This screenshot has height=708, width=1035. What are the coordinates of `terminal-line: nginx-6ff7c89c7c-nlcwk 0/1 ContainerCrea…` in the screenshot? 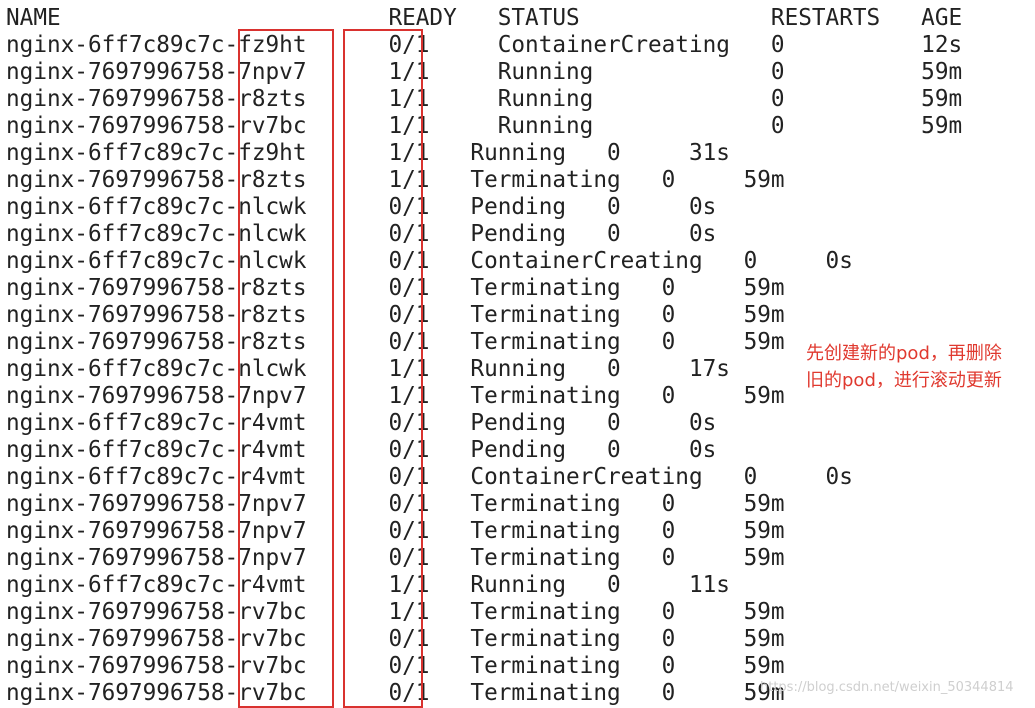 It's located at (429, 261).